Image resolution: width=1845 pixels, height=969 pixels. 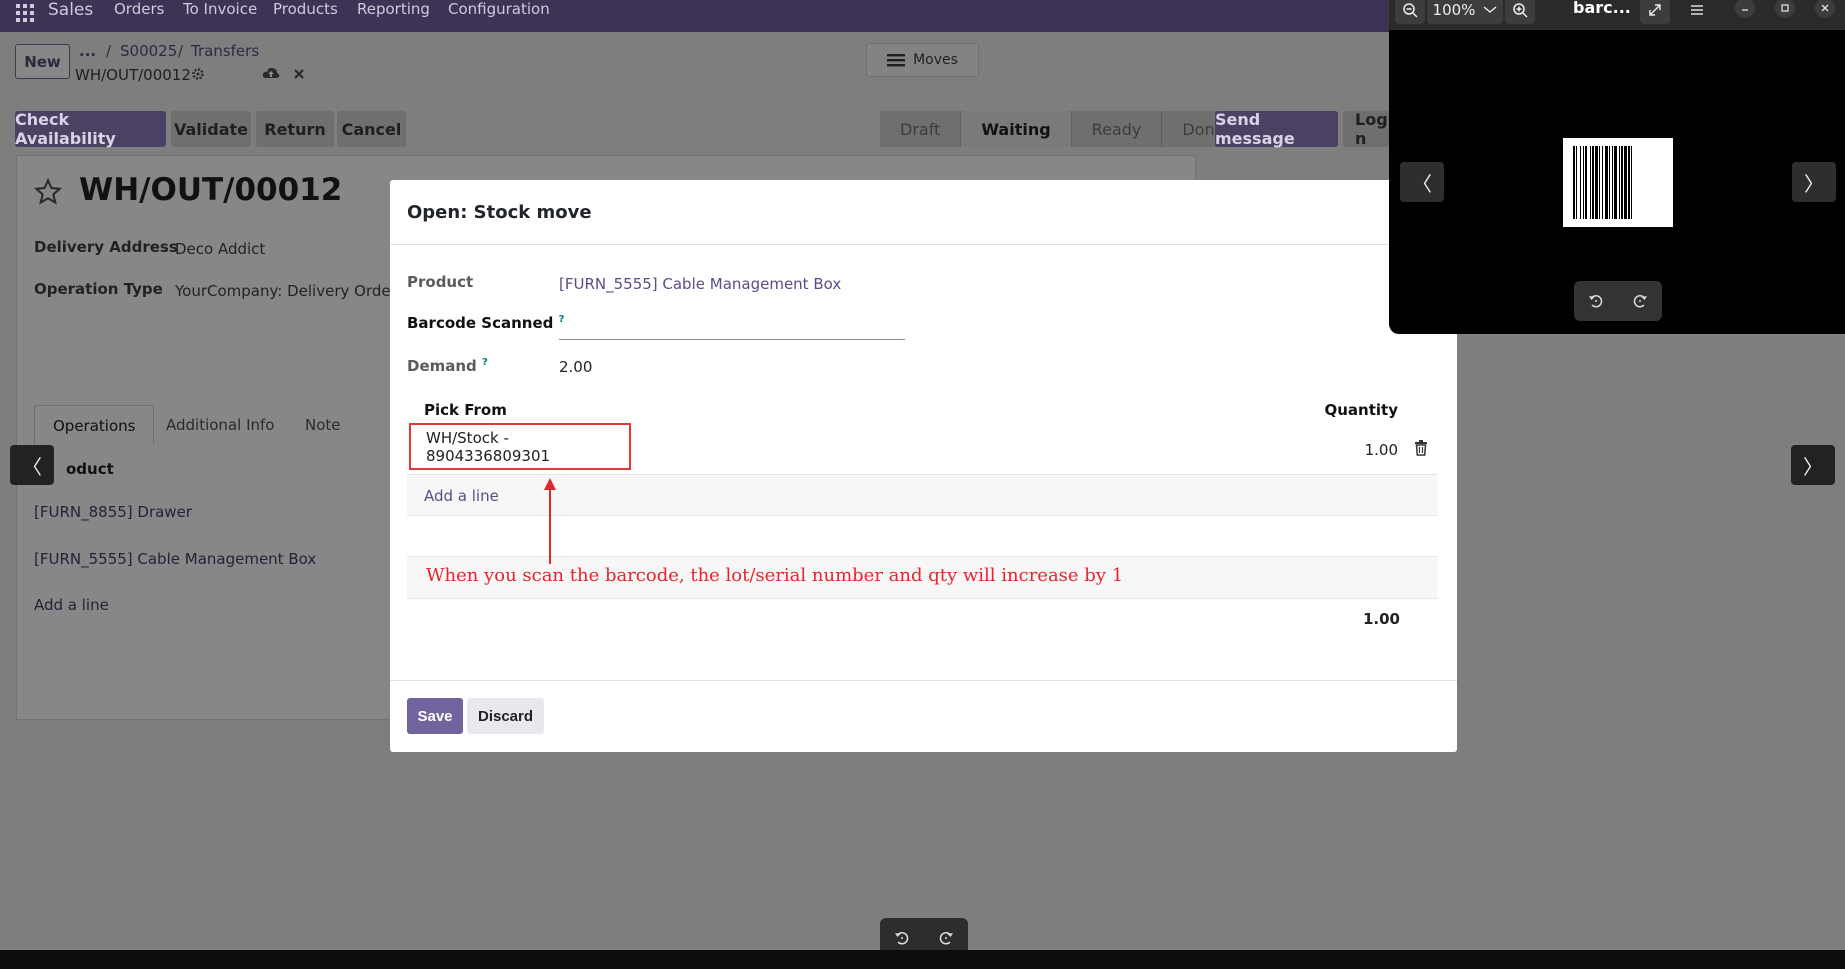 What do you see at coordinates (271, 73) in the screenshot?
I see `cloud-upload-icon` at bounding box center [271, 73].